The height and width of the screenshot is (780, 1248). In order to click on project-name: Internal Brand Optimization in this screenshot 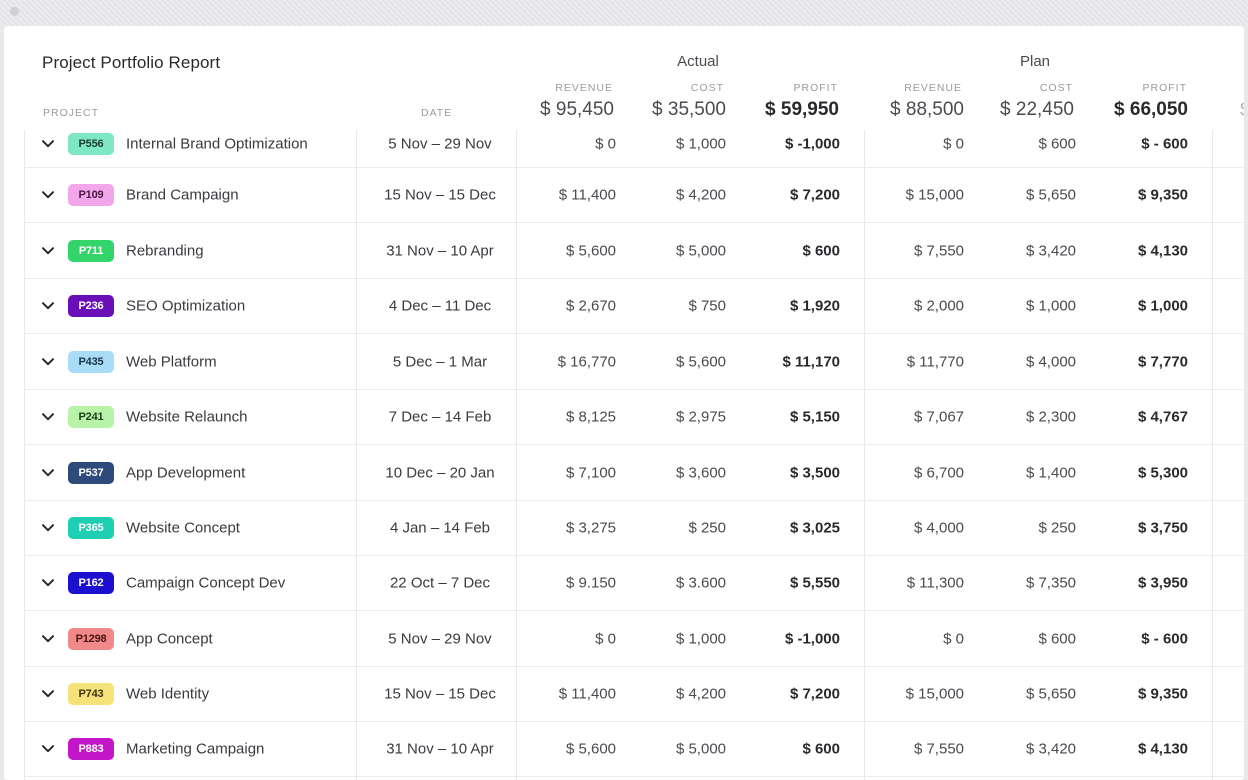, I will do `click(217, 143)`.